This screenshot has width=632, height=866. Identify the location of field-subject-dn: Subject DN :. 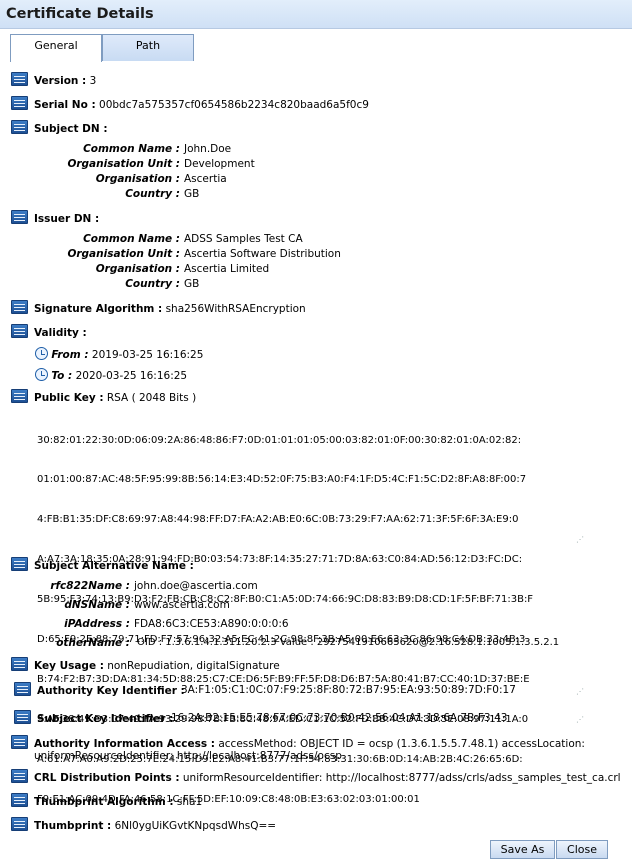
(59, 127).